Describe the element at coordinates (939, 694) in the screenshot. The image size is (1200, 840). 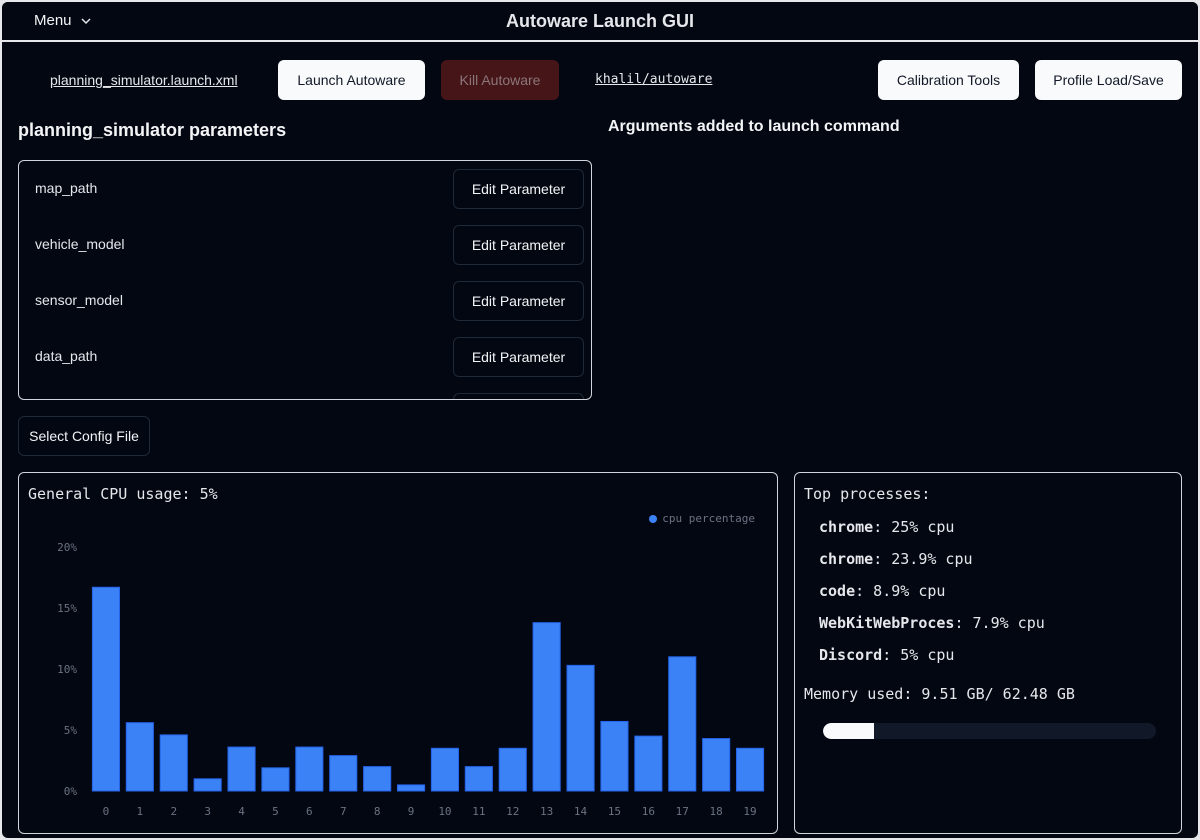
I see `memory-used-text: Memory used: 9.51 GB/ 62.48 GB` at that location.